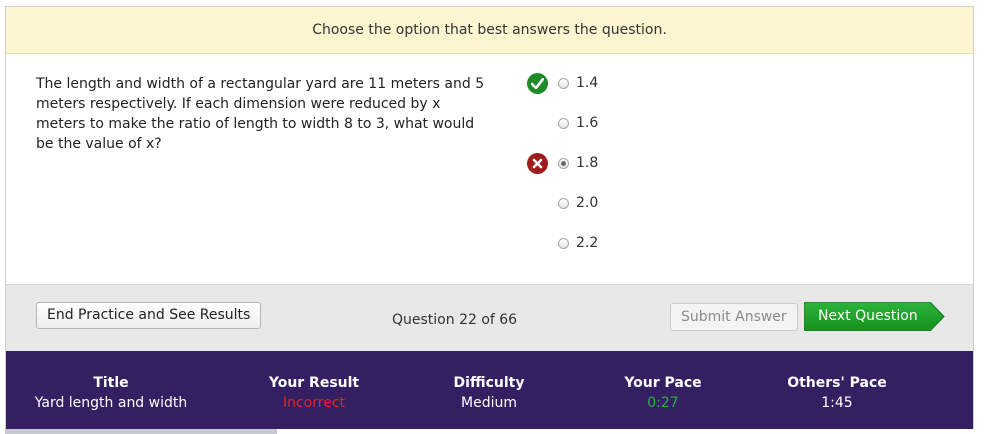  Describe the element at coordinates (111, 393) in the screenshot. I see `stat-title: Title Yard length and width` at that location.